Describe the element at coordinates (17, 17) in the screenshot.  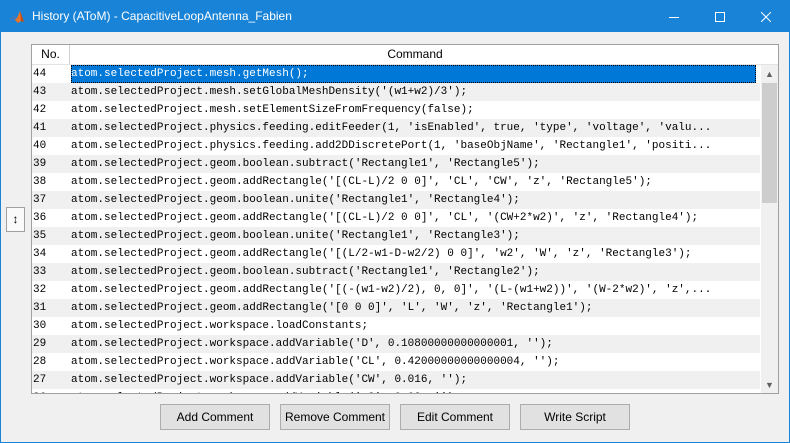
I see `matlab-icon` at that location.